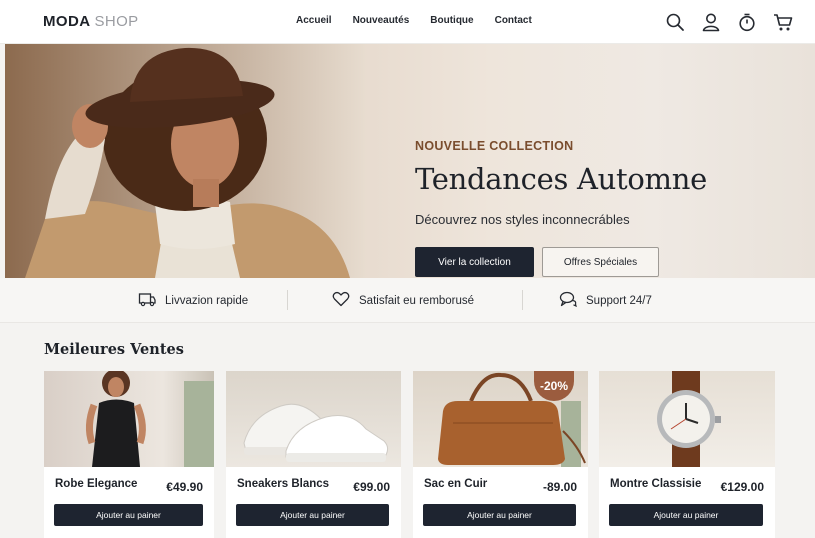 The image size is (815, 538). Describe the element at coordinates (568, 300) in the screenshot. I see `chat-icon` at that location.